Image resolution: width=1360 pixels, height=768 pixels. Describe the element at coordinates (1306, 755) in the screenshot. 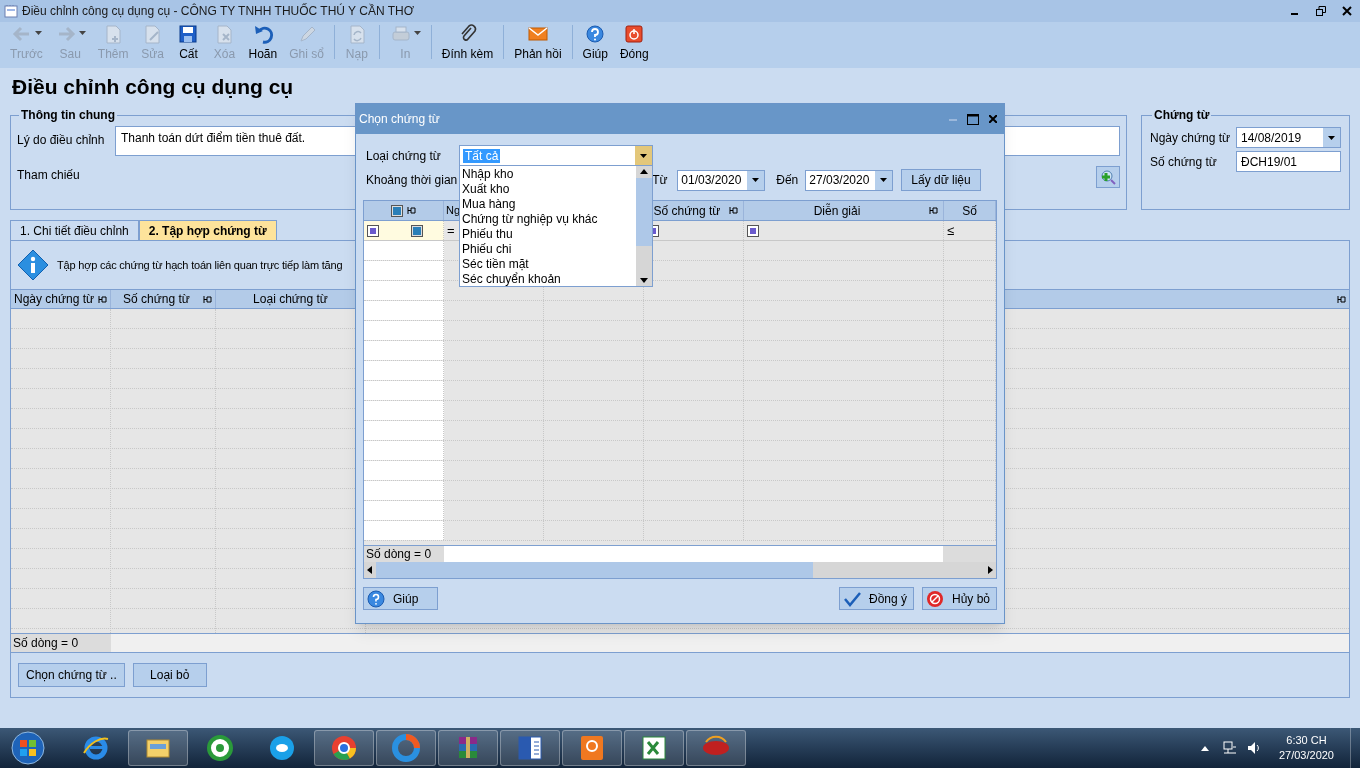

I see `clock-date: 27/03/2020` at that location.